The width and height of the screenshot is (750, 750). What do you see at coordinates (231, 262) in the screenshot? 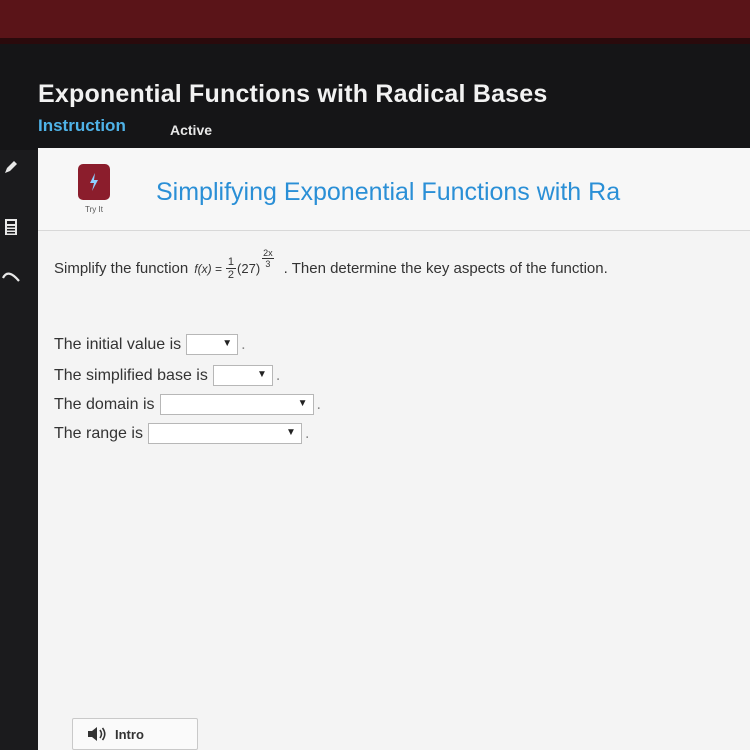
I see `coefficient-numerator: 1` at bounding box center [231, 262].